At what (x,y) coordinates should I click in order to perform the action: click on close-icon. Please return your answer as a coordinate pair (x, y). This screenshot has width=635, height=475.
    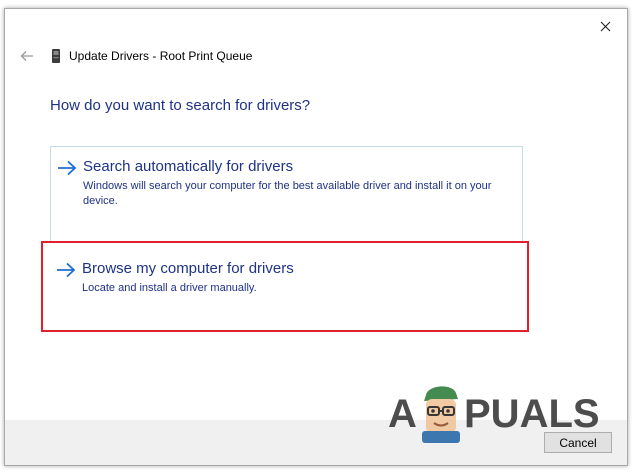
    Looking at the image, I should click on (605, 26).